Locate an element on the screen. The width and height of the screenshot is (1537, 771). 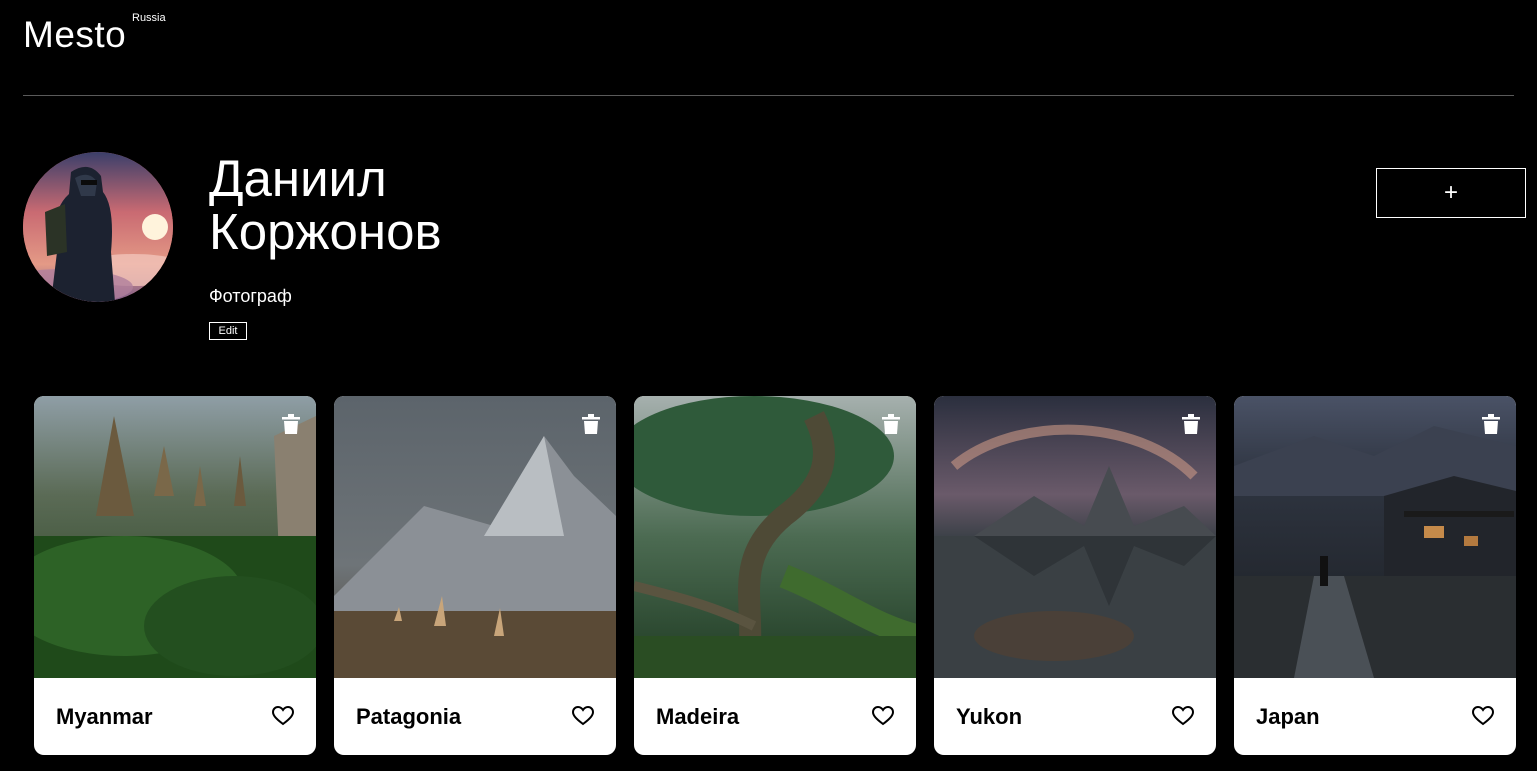
card-title: Yukon is located at coordinates (989, 716).